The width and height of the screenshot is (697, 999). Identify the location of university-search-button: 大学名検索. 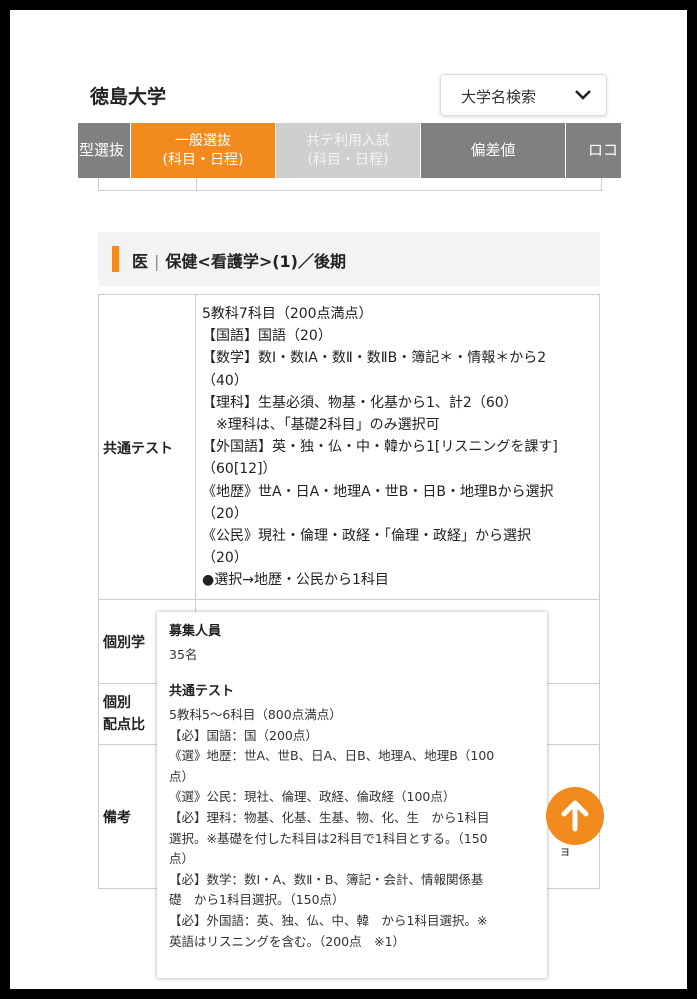
(523, 95).